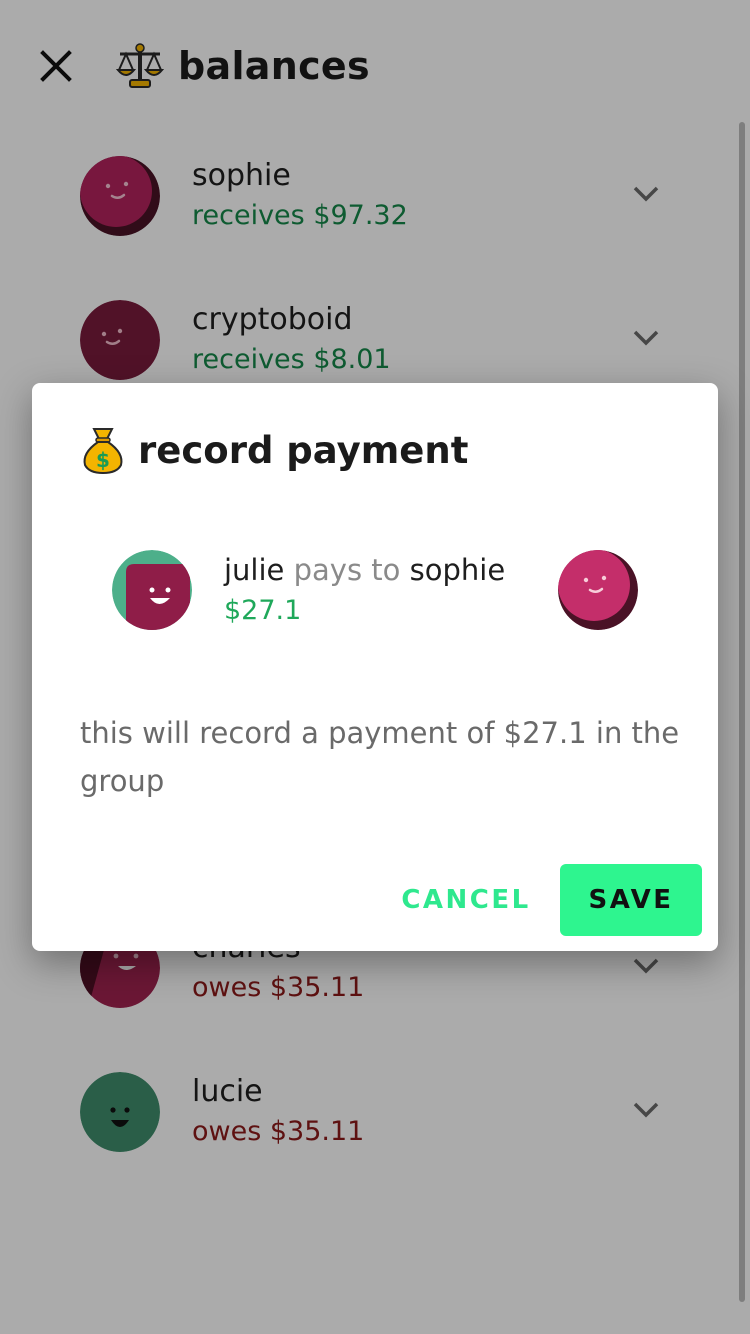  I want to click on payment-summary: julie pays to sophie, so click(364, 570).